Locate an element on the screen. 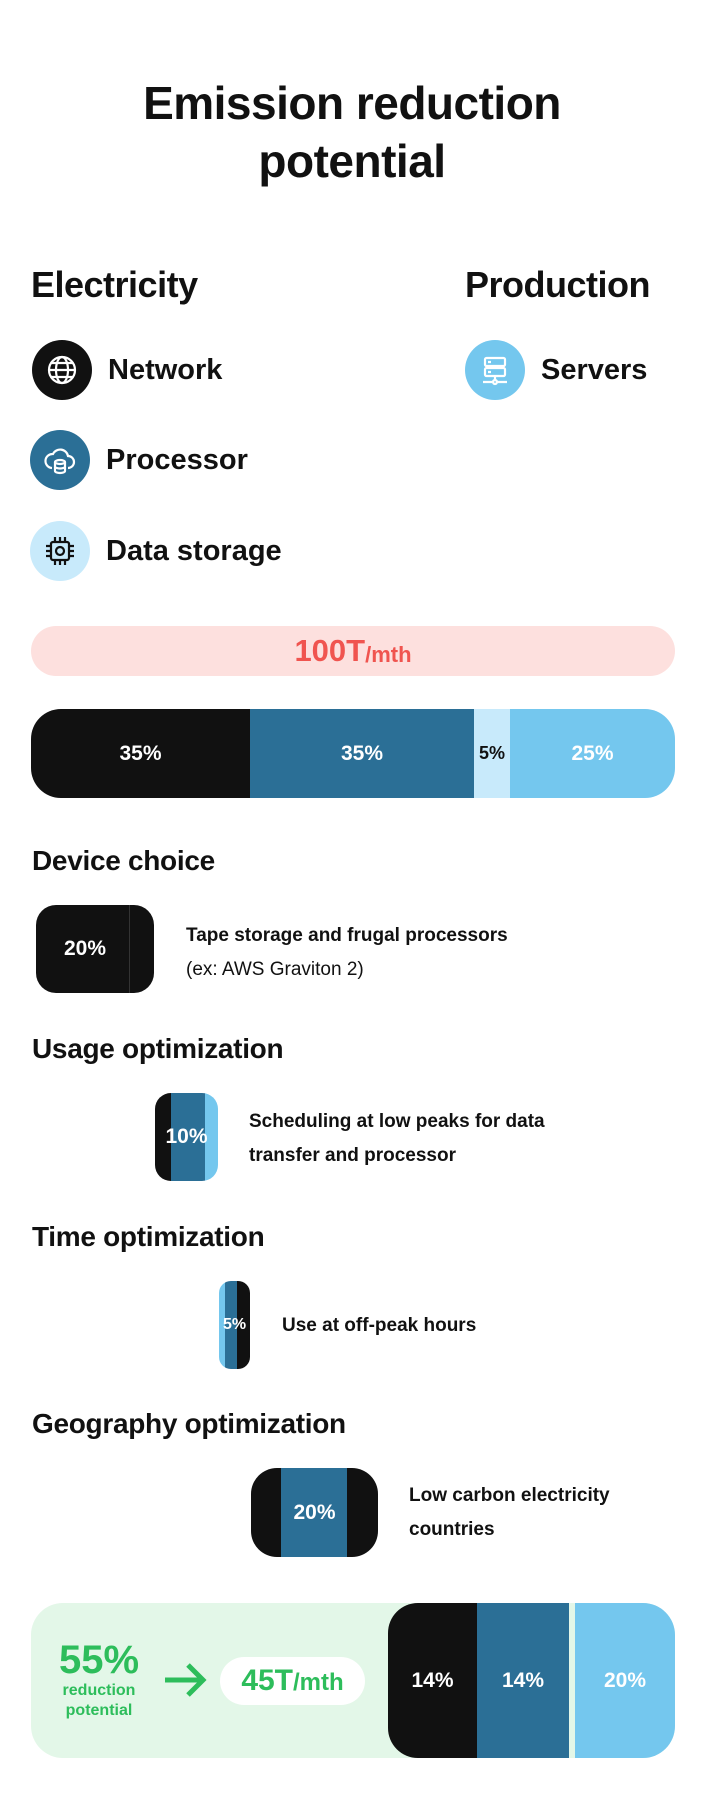 The image size is (704, 1817). time-optimization-block: 5% is located at coordinates (234, 1325).